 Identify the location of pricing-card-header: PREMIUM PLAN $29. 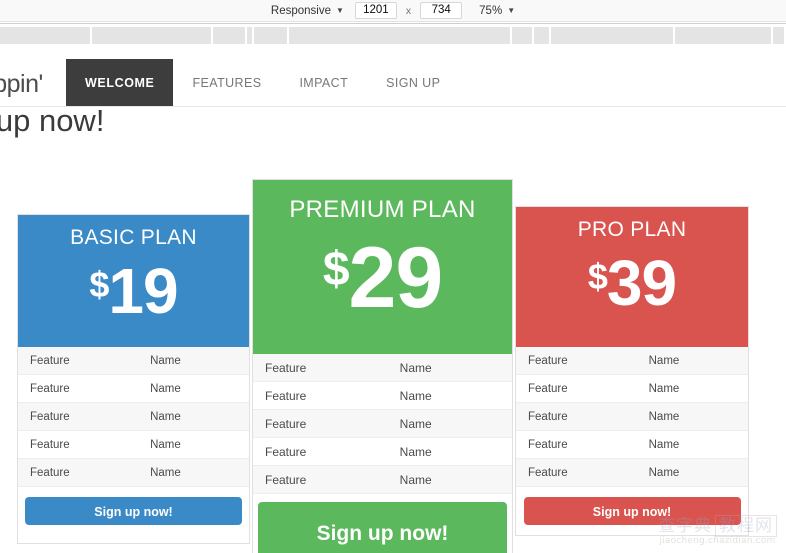
(382, 267).